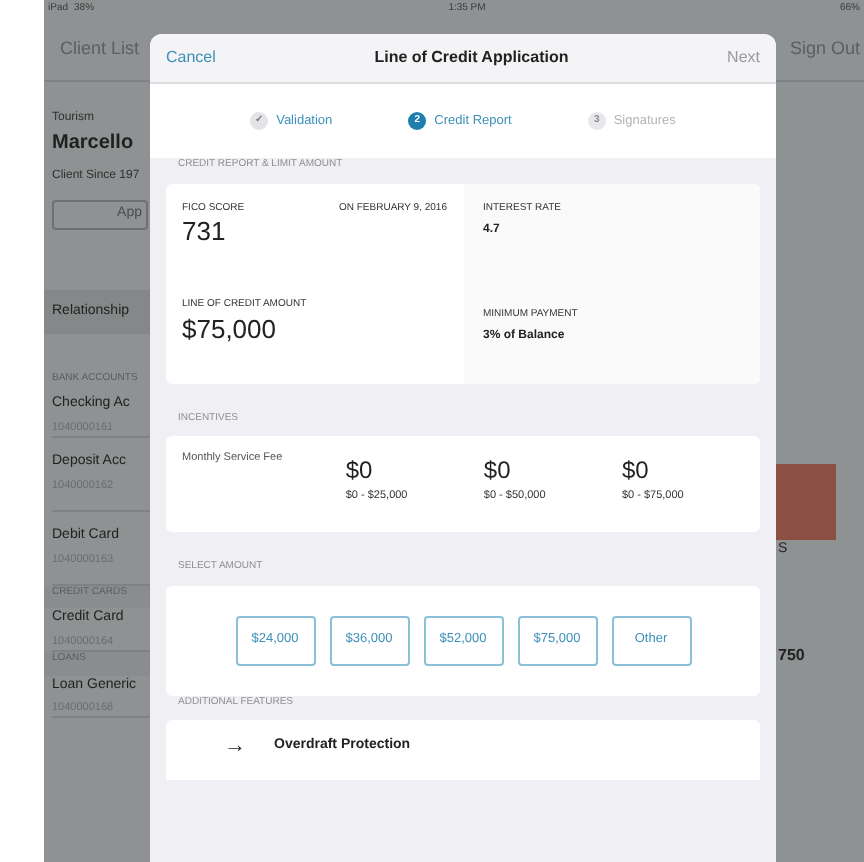 Image resolution: width=864 pixels, height=862 pixels. What do you see at coordinates (191, 58) in the screenshot?
I see `cancel-button: Cancel` at bounding box center [191, 58].